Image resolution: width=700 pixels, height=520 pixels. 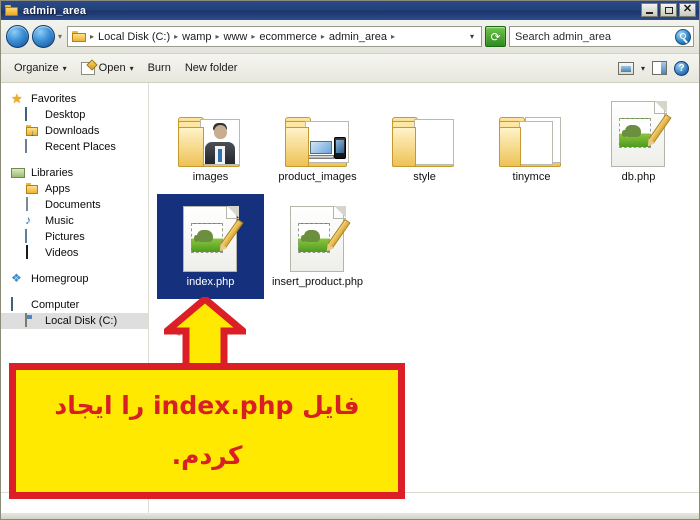 What do you see at coordinates (55, 10) in the screenshot?
I see `window-title: admin_area` at bounding box center [55, 10].